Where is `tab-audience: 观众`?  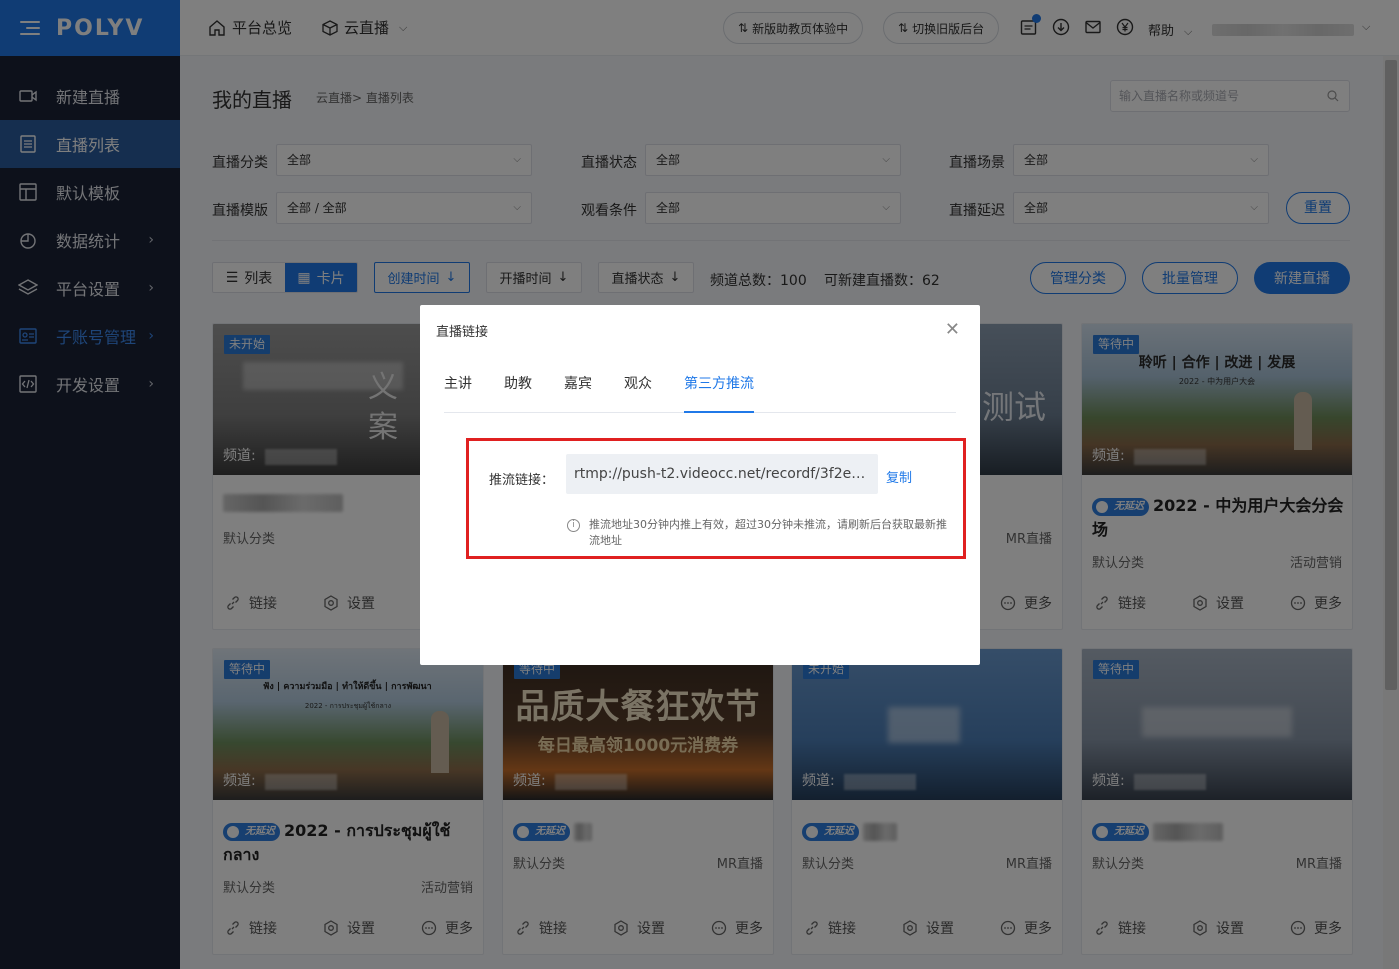
tab-audience: 观众 is located at coordinates (638, 393).